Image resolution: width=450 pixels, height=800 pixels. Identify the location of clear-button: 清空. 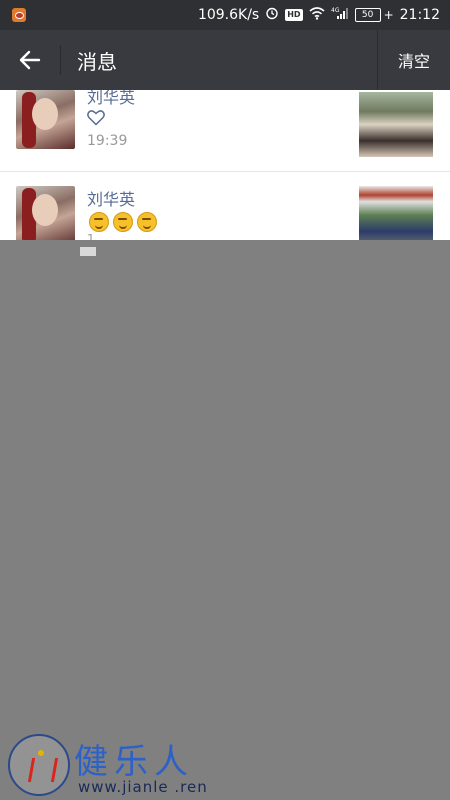
(413, 60).